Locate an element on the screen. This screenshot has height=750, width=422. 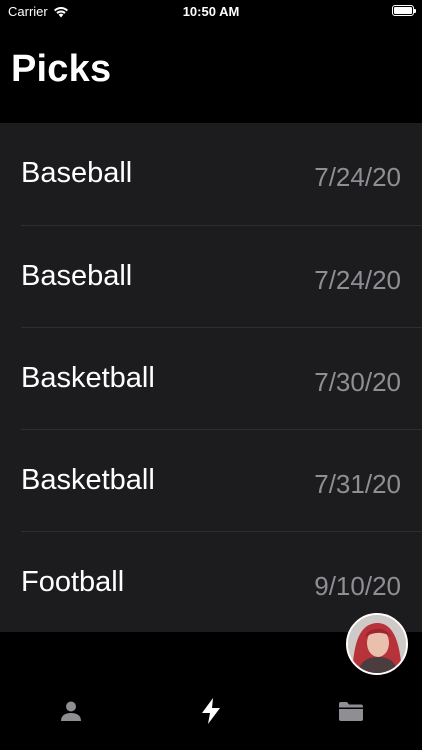
page-title: Picks is located at coordinates (61, 69).